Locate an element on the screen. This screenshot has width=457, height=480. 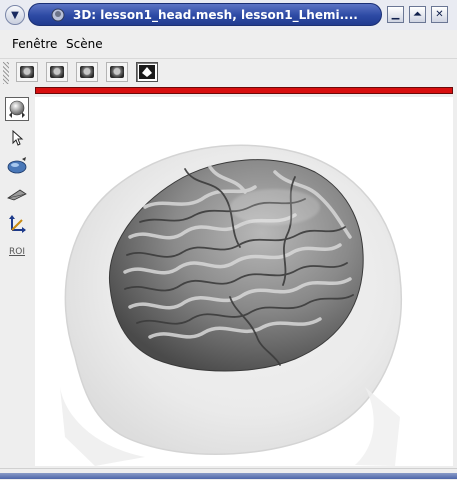
minimize-button: ▁ is located at coordinates (395, 14).